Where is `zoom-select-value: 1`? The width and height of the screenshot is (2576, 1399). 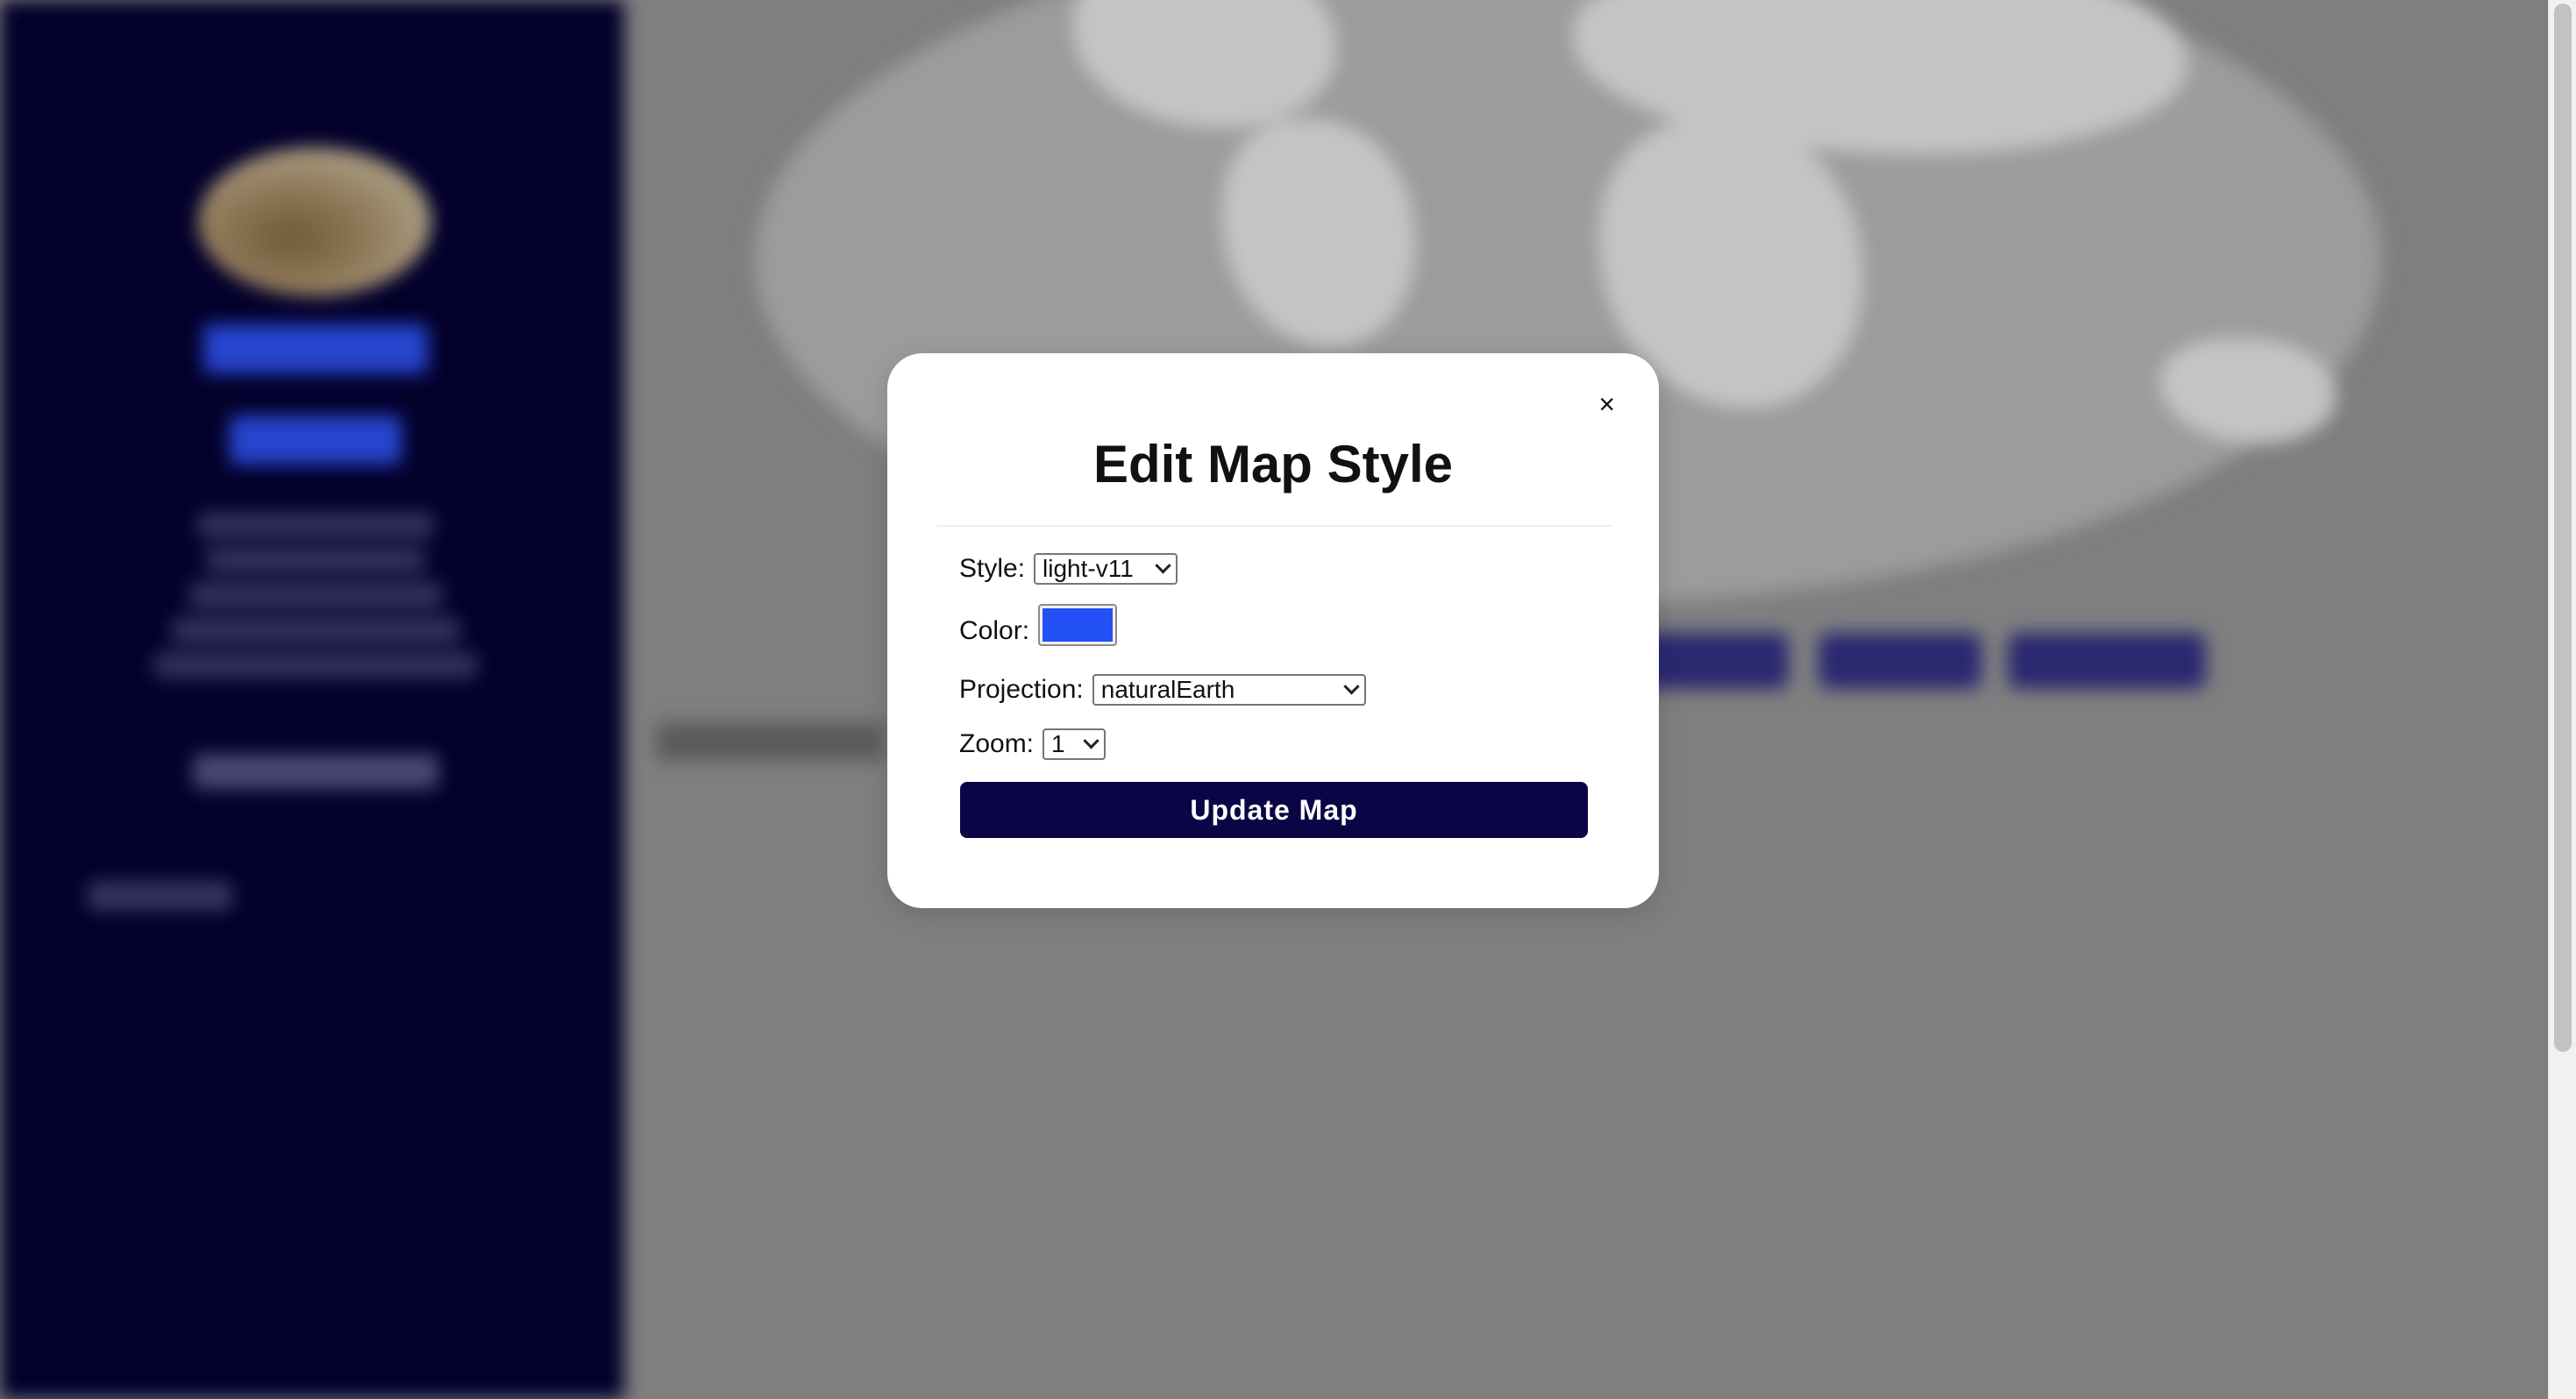
zoom-select-value: 1 is located at coordinates (1058, 743).